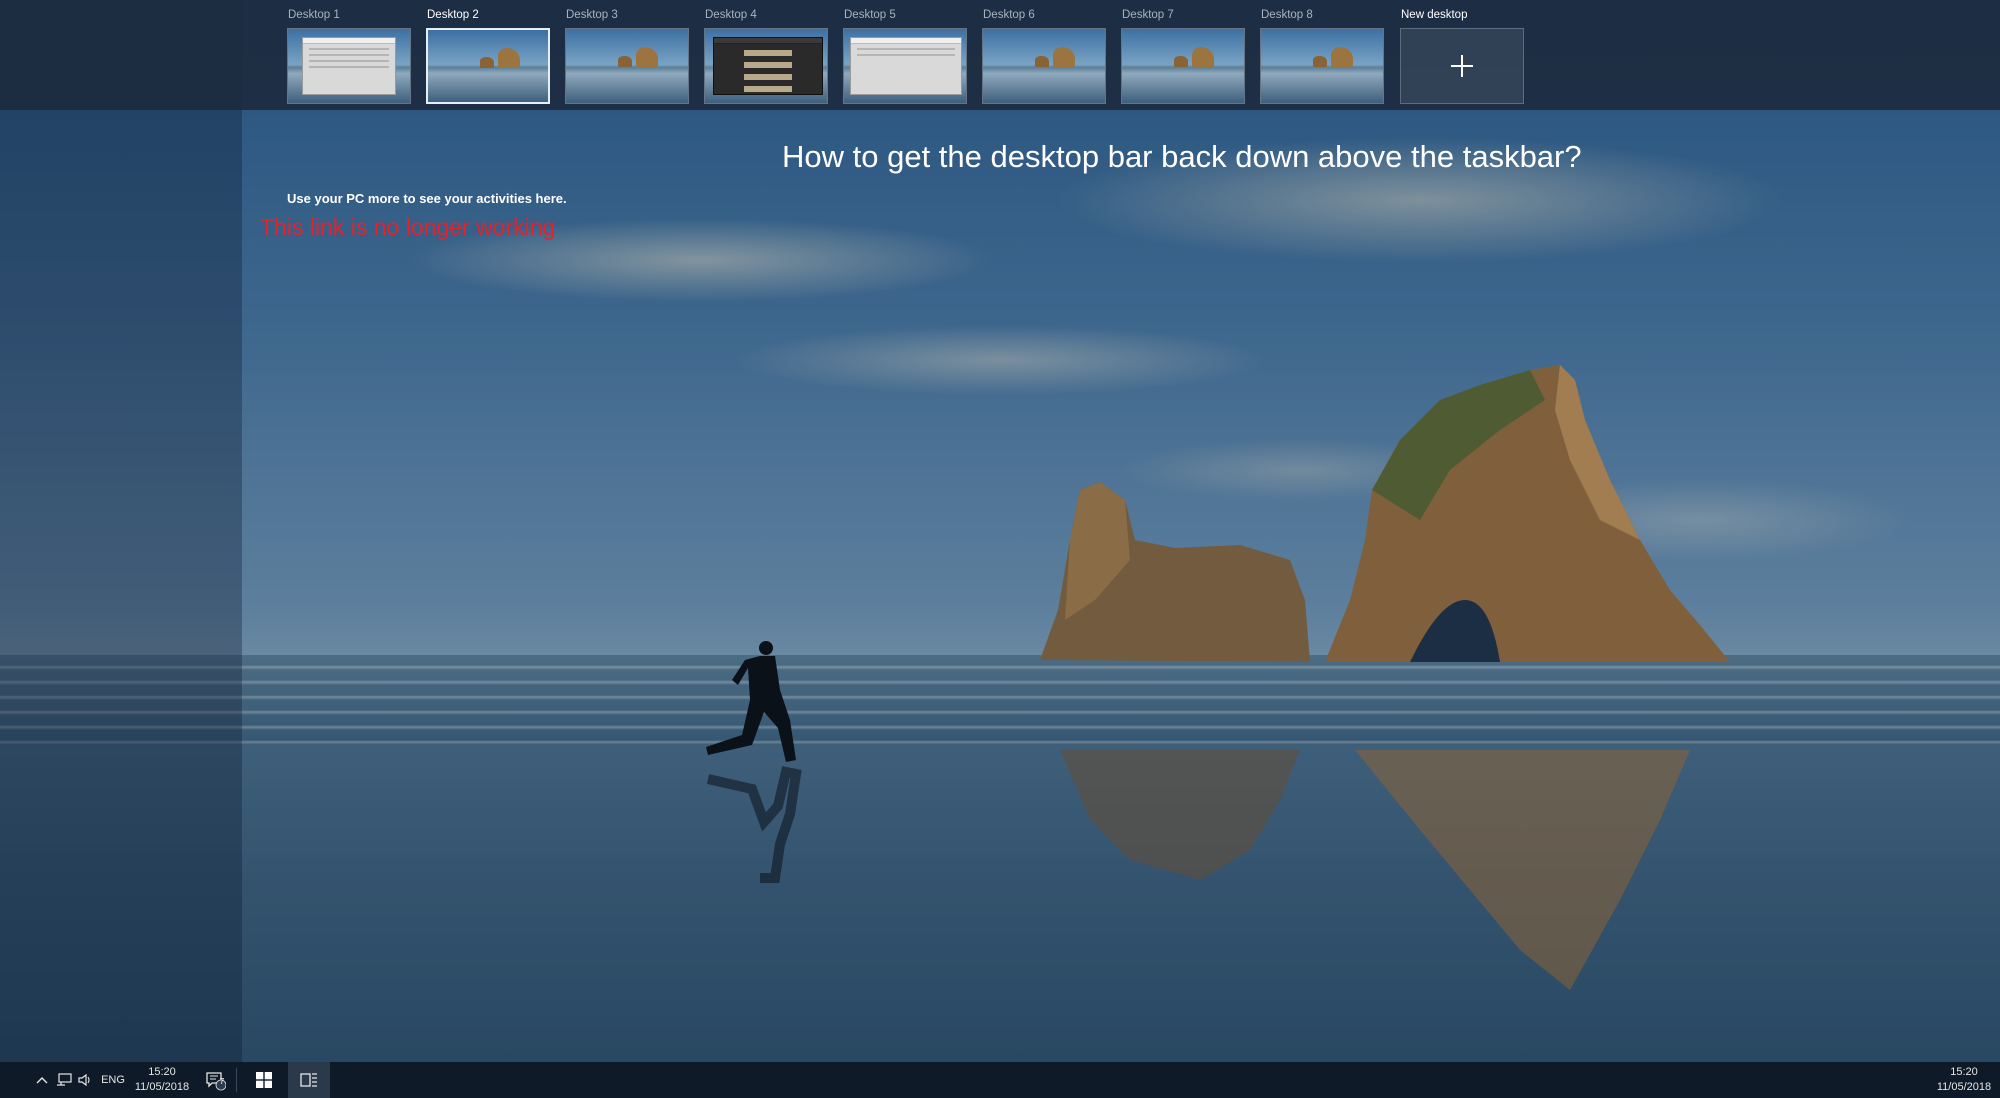 The height and width of the screenshot is (1098, 2000). Describe the element at coordinates (121, 531) in the screenshot. I see `side-dim-overlay` at that location.